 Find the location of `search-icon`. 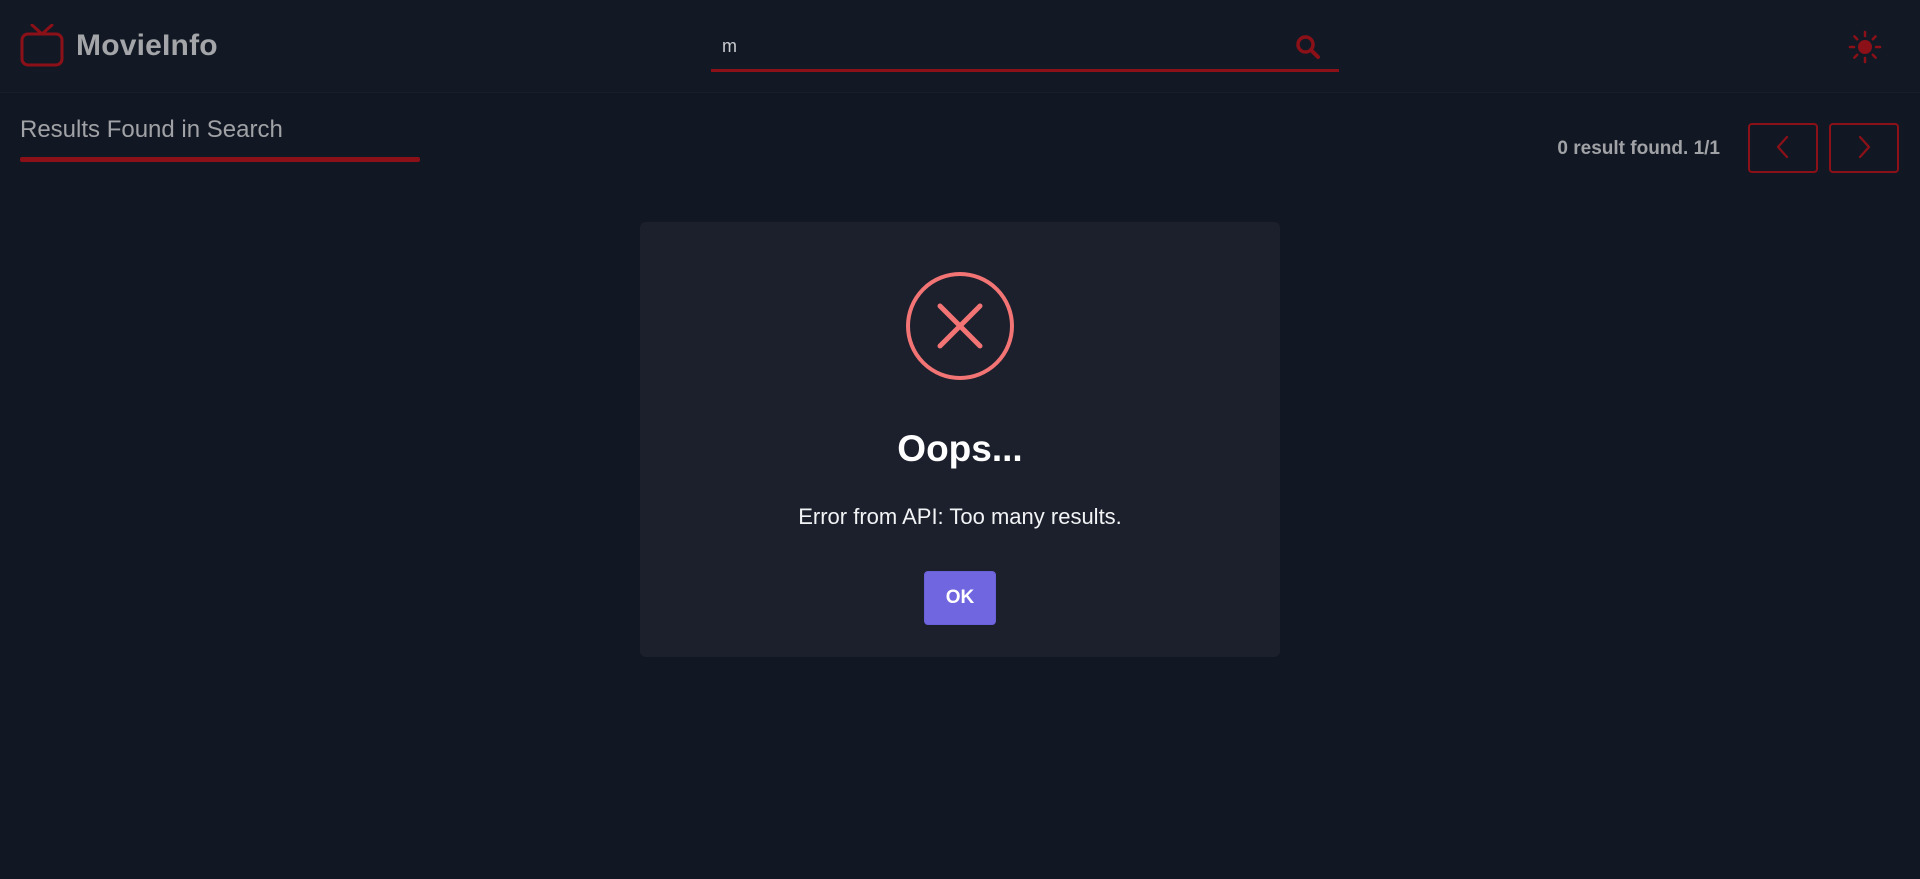

search-icon is located at coordinates (1308, 47).